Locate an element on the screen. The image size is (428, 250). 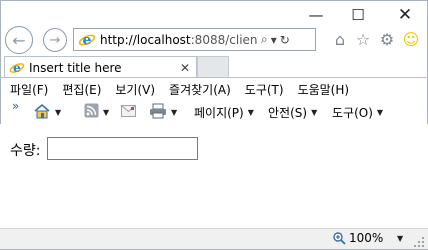
cmd-print-button: ▼ is located at coordinates (163, 112).